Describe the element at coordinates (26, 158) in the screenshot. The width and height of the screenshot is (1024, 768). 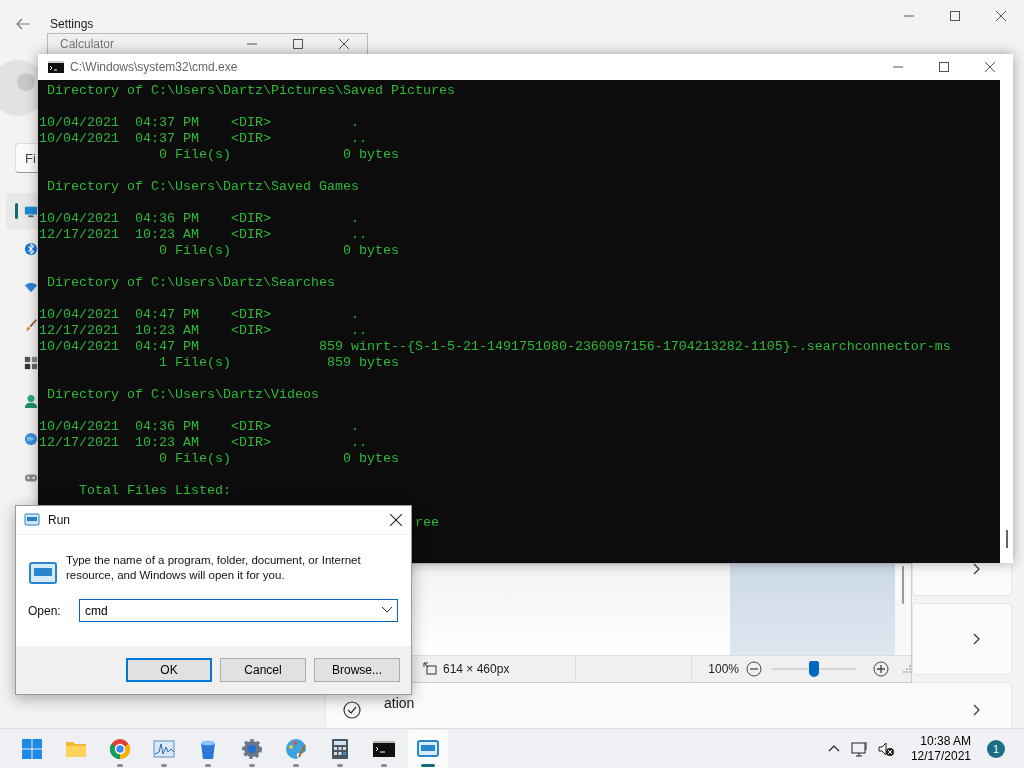
I see `search-field: Fi` at that location.